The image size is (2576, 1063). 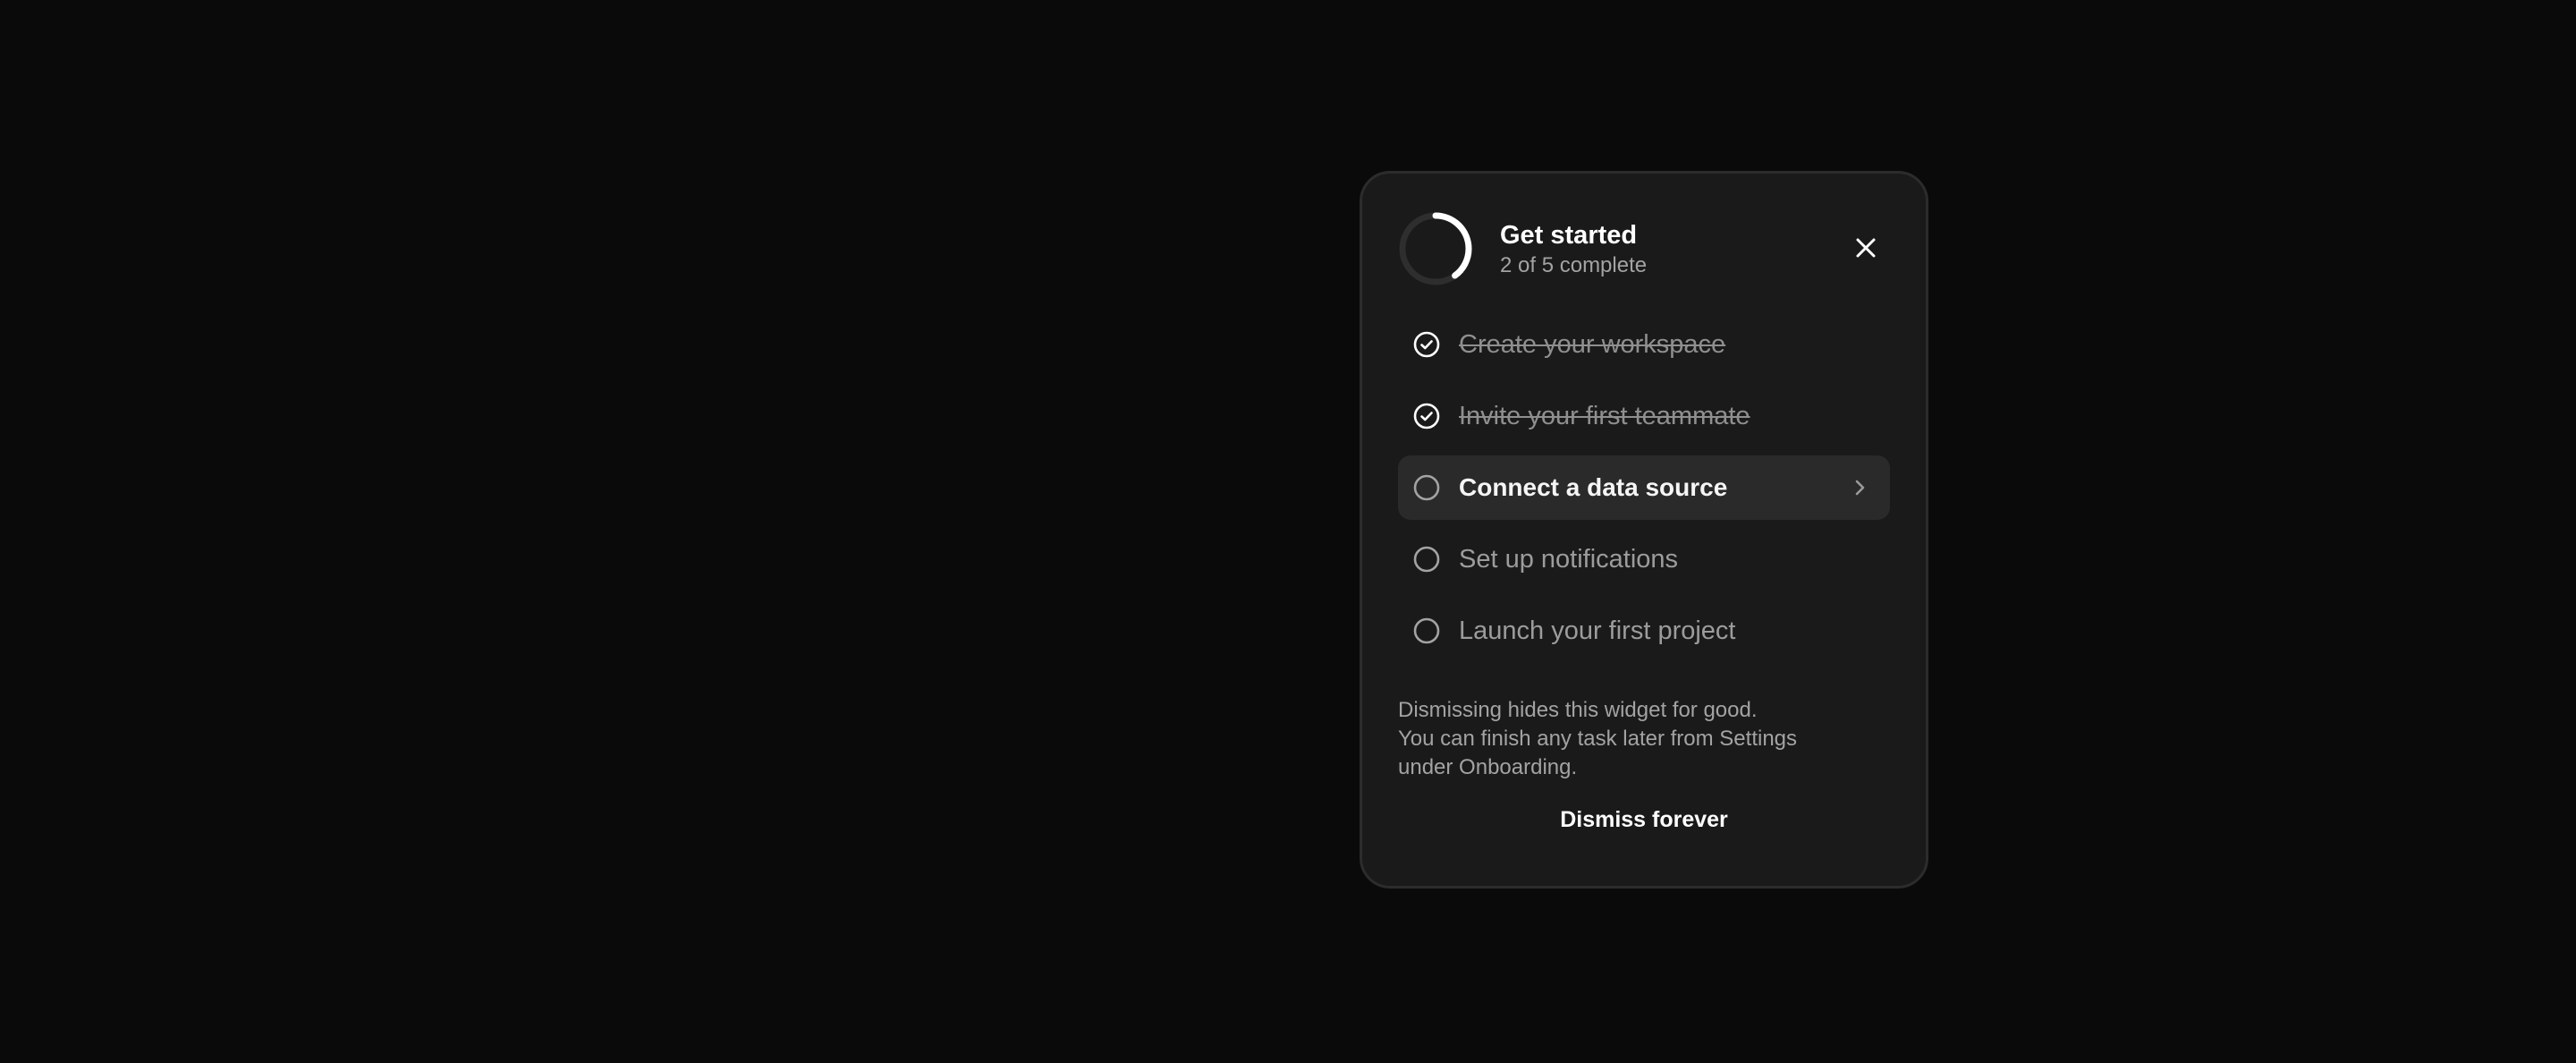 I want to click on task-item-create-workspace: Create your workspace, so click(x=1644, y=344).